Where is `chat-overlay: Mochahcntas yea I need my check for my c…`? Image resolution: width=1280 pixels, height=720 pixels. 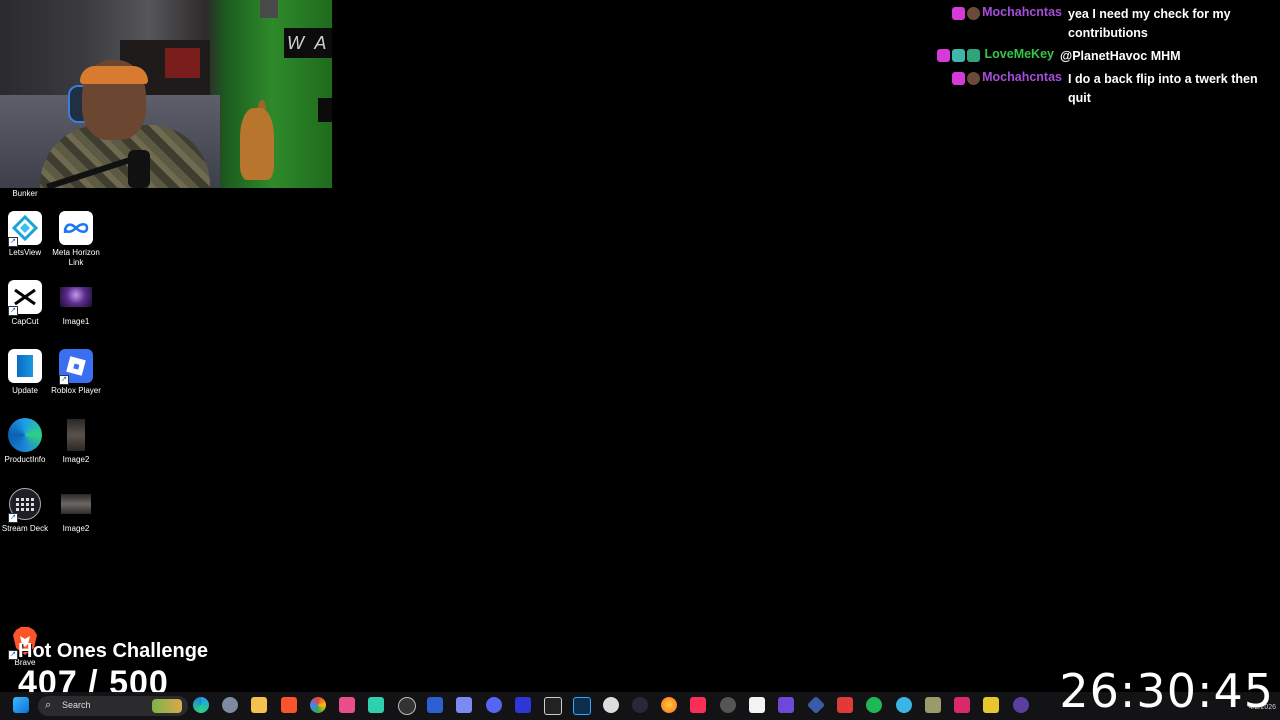
chat-overlay: Mochahcntas yea I need my check for my c… is located at coordinates (1106, 58).